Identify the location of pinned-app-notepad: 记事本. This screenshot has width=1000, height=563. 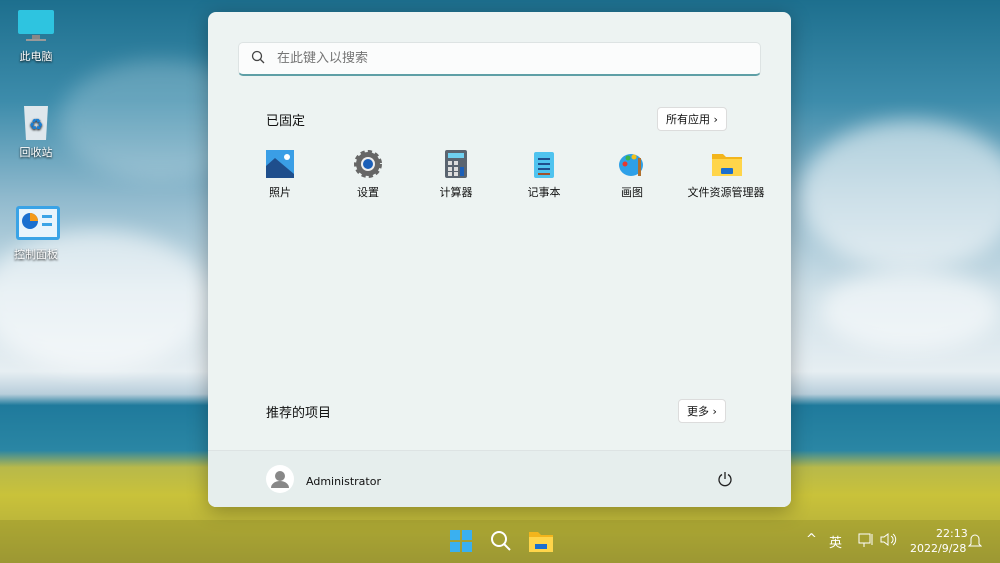
(544, 175).